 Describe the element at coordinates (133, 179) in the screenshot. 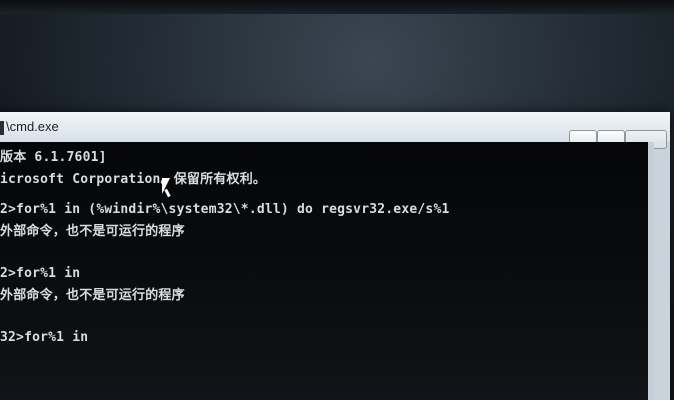

I see `console-line: icrosoft Corporation。保留所有权利。` at that location.